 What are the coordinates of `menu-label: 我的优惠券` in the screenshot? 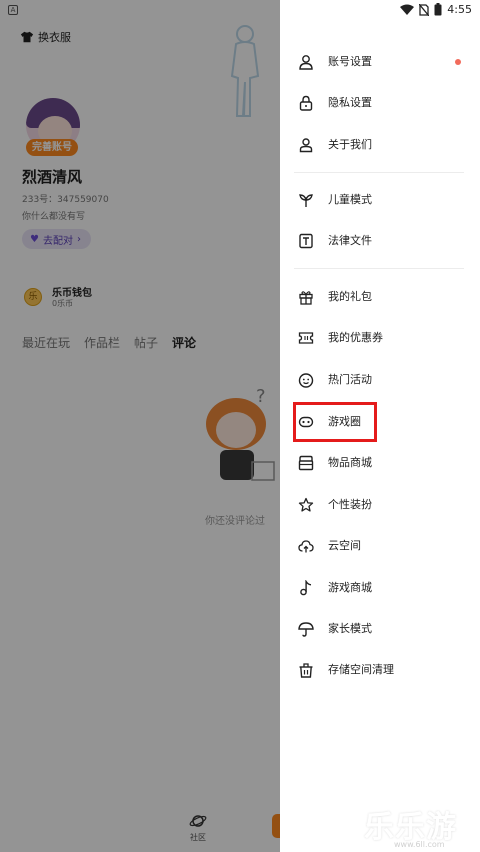 It's located at (355, 337).